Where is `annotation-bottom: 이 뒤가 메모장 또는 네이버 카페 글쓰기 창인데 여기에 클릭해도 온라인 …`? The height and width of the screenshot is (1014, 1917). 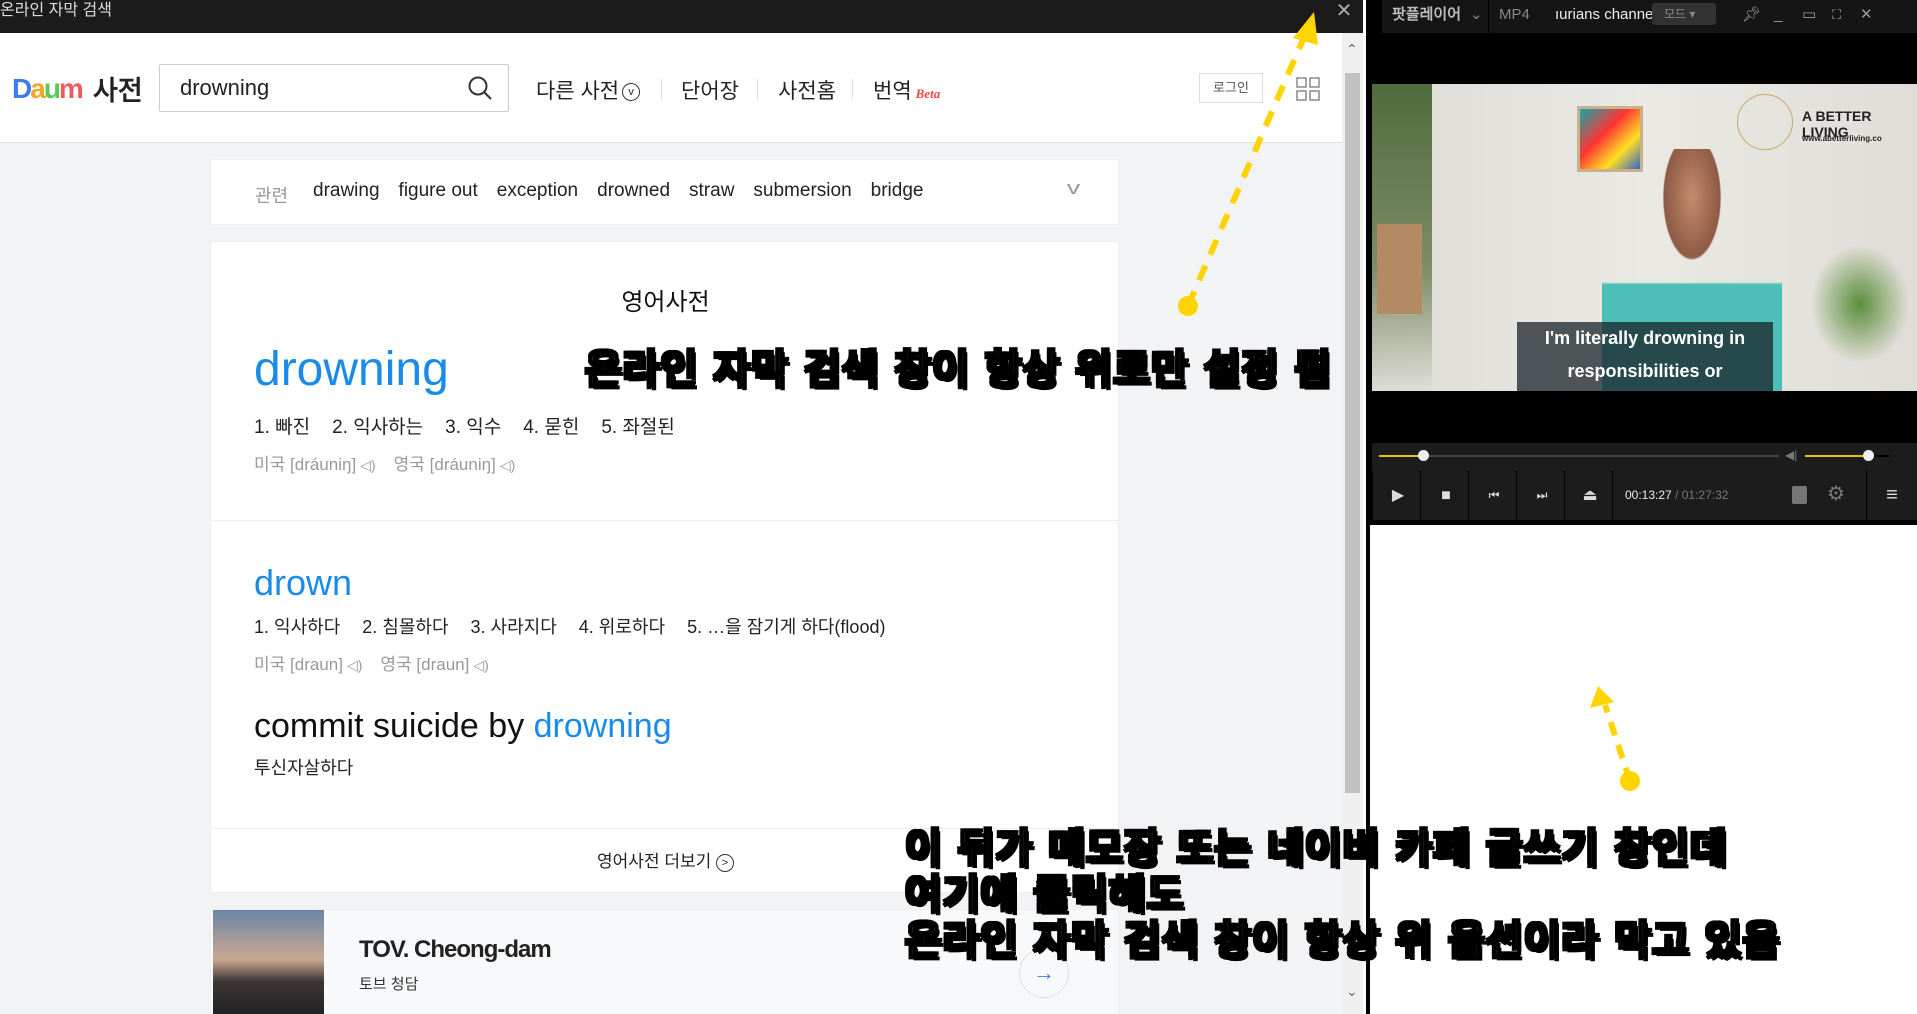
annotation-bottom: 이 뒤가 메모장 또는 네이버 카페 글쓰기 창인데 여기에 클릭해도 온라인 … is located at coordinates (1342, 895).